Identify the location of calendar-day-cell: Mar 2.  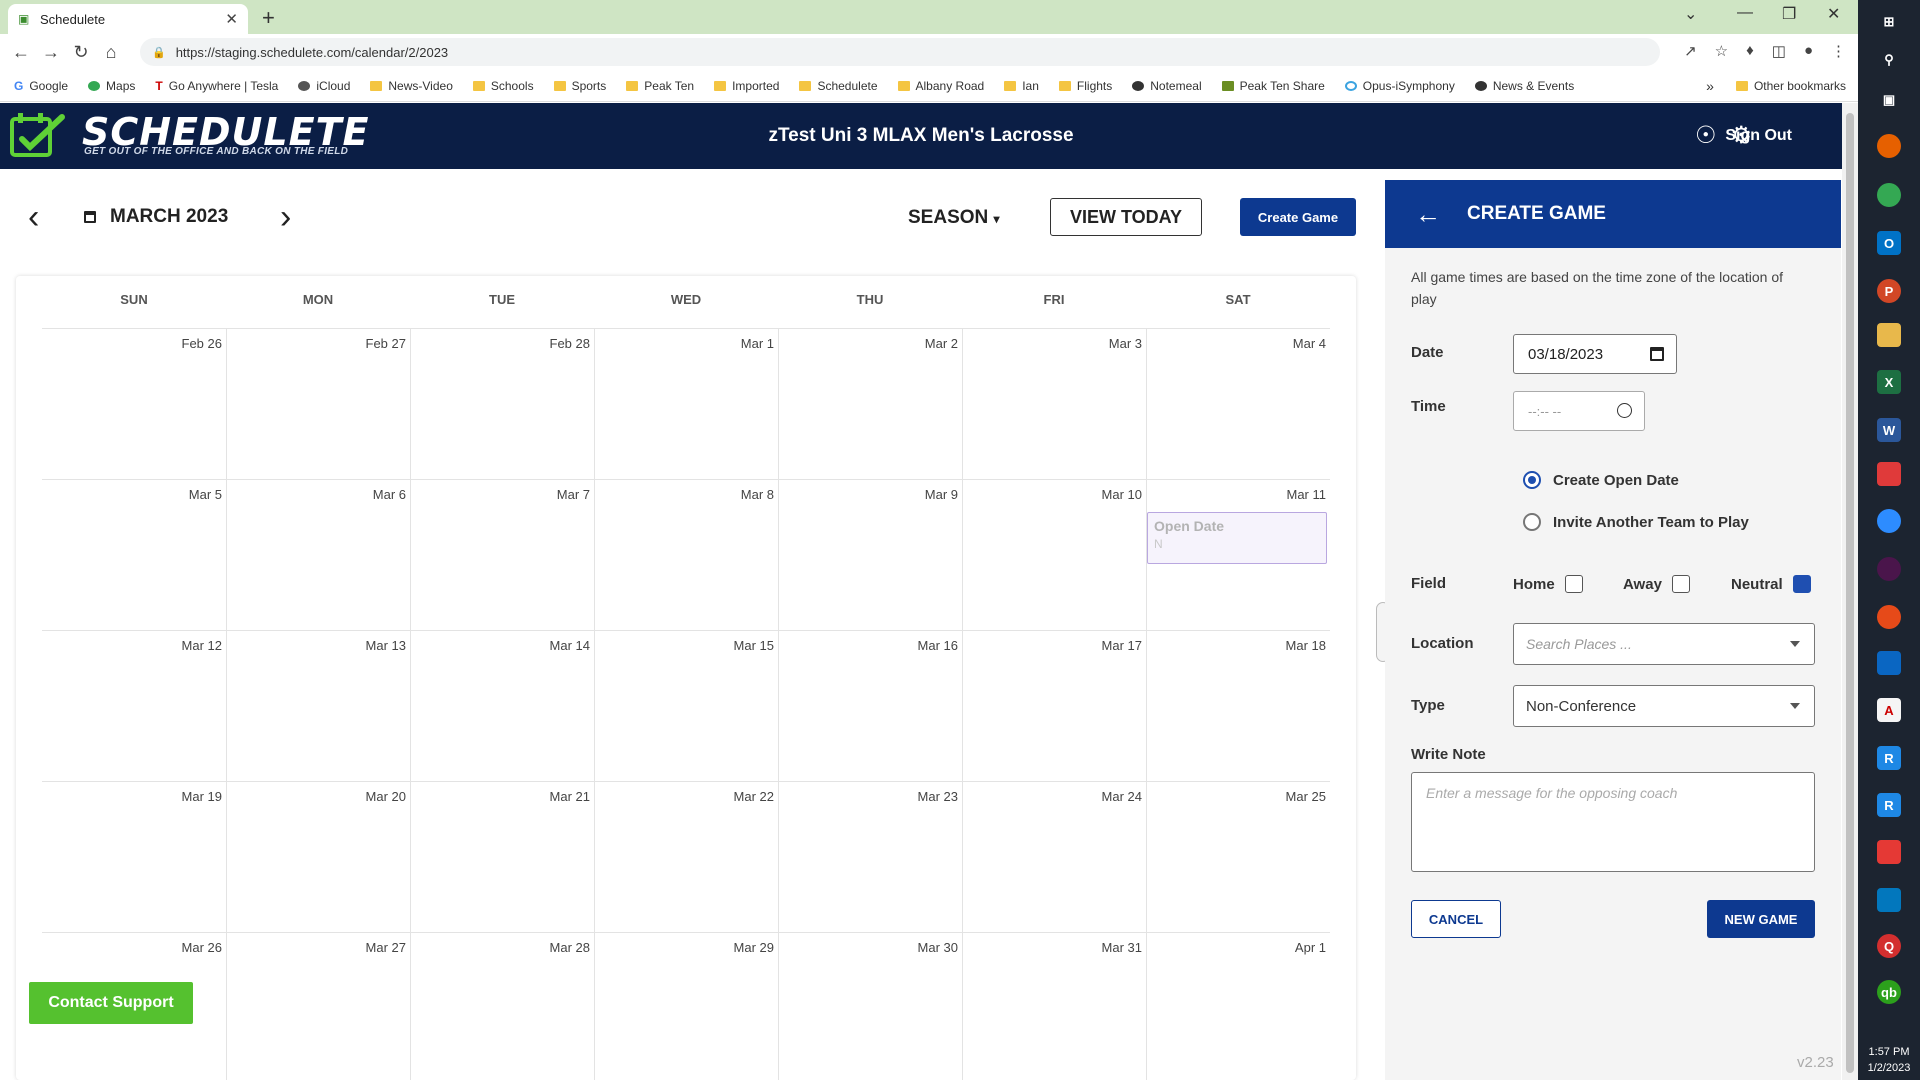
(870, 404).